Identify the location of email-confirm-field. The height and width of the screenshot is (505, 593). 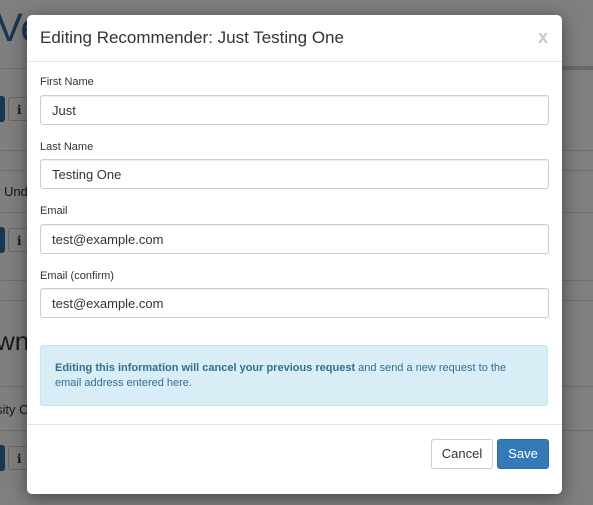
(294, 303).